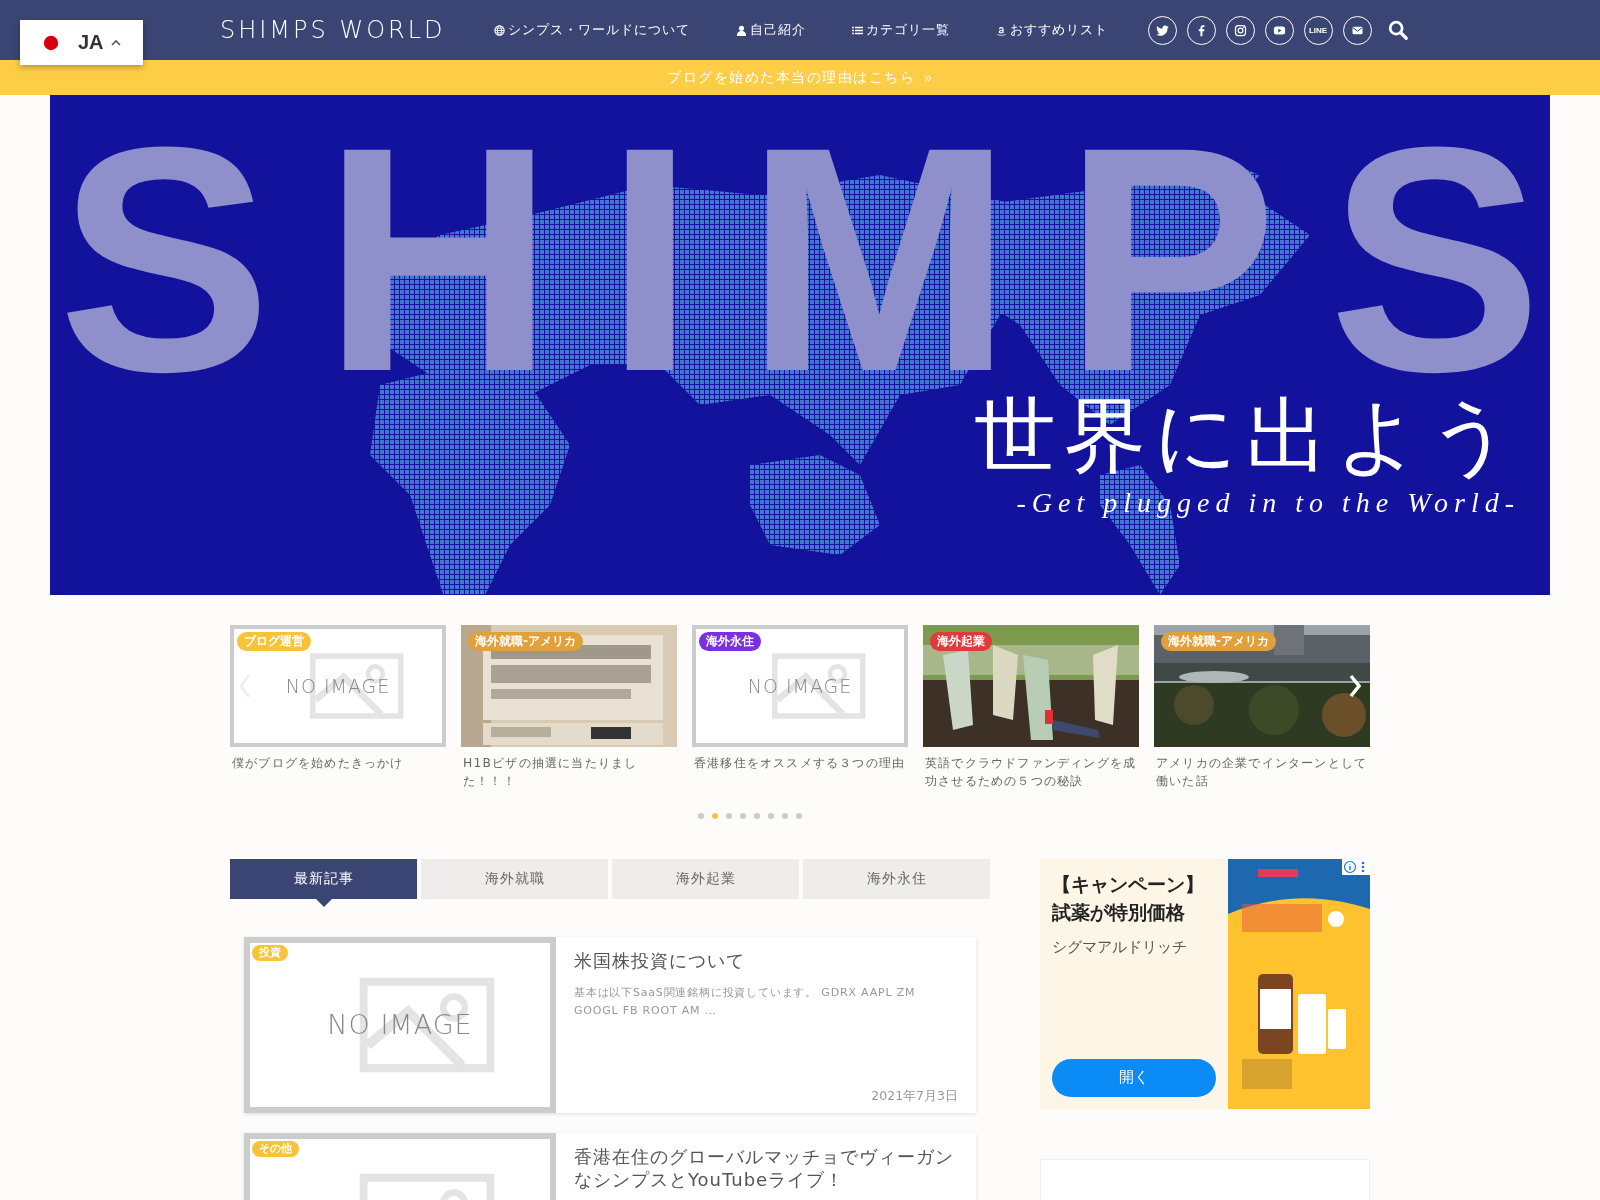  Describe the element at coordinates (499, 30) in the screenshot. I see `globe-icon` at that location.